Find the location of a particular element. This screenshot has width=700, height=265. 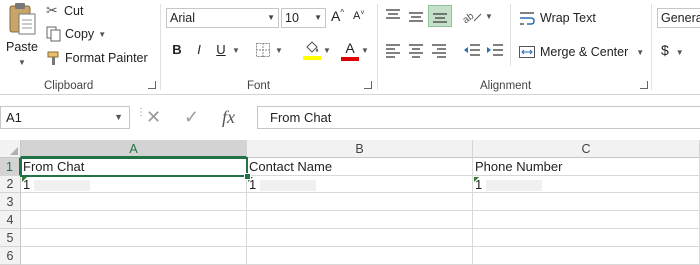

svg-text: ab is located at coordinates (469, 18).